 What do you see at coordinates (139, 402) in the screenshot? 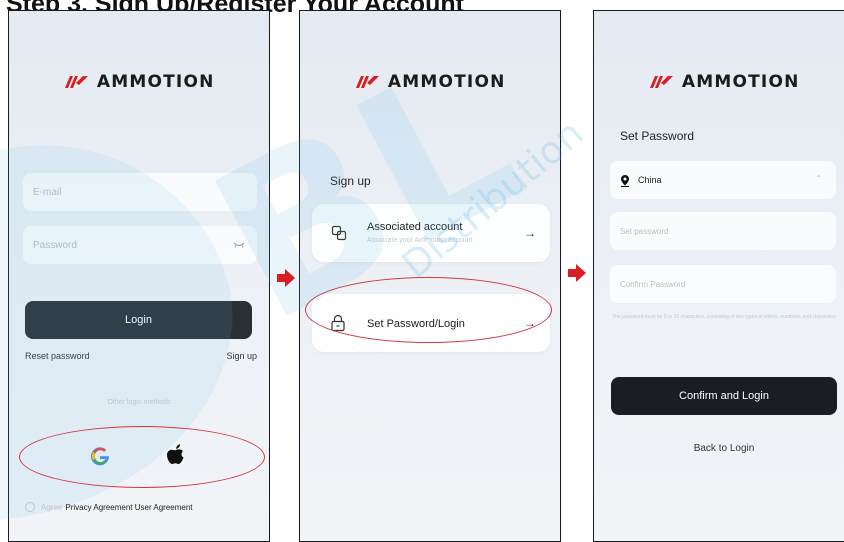
I see `other-login-methods-label: Other login methods` at bounding box center [139, 402].